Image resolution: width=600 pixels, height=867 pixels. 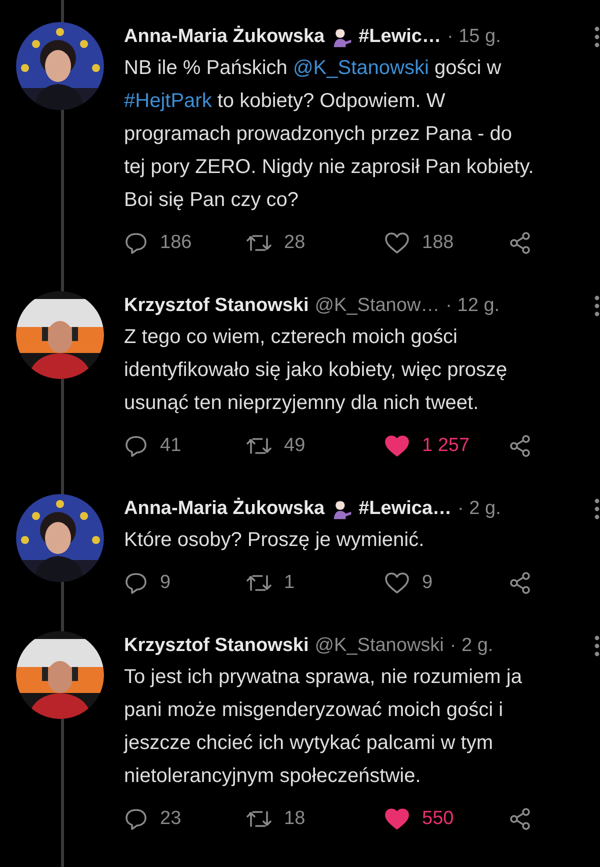 What do you see at coordinates (165, 583) in the screenshot?
I see `reply-count: 9` at bounding box center [165, 583].